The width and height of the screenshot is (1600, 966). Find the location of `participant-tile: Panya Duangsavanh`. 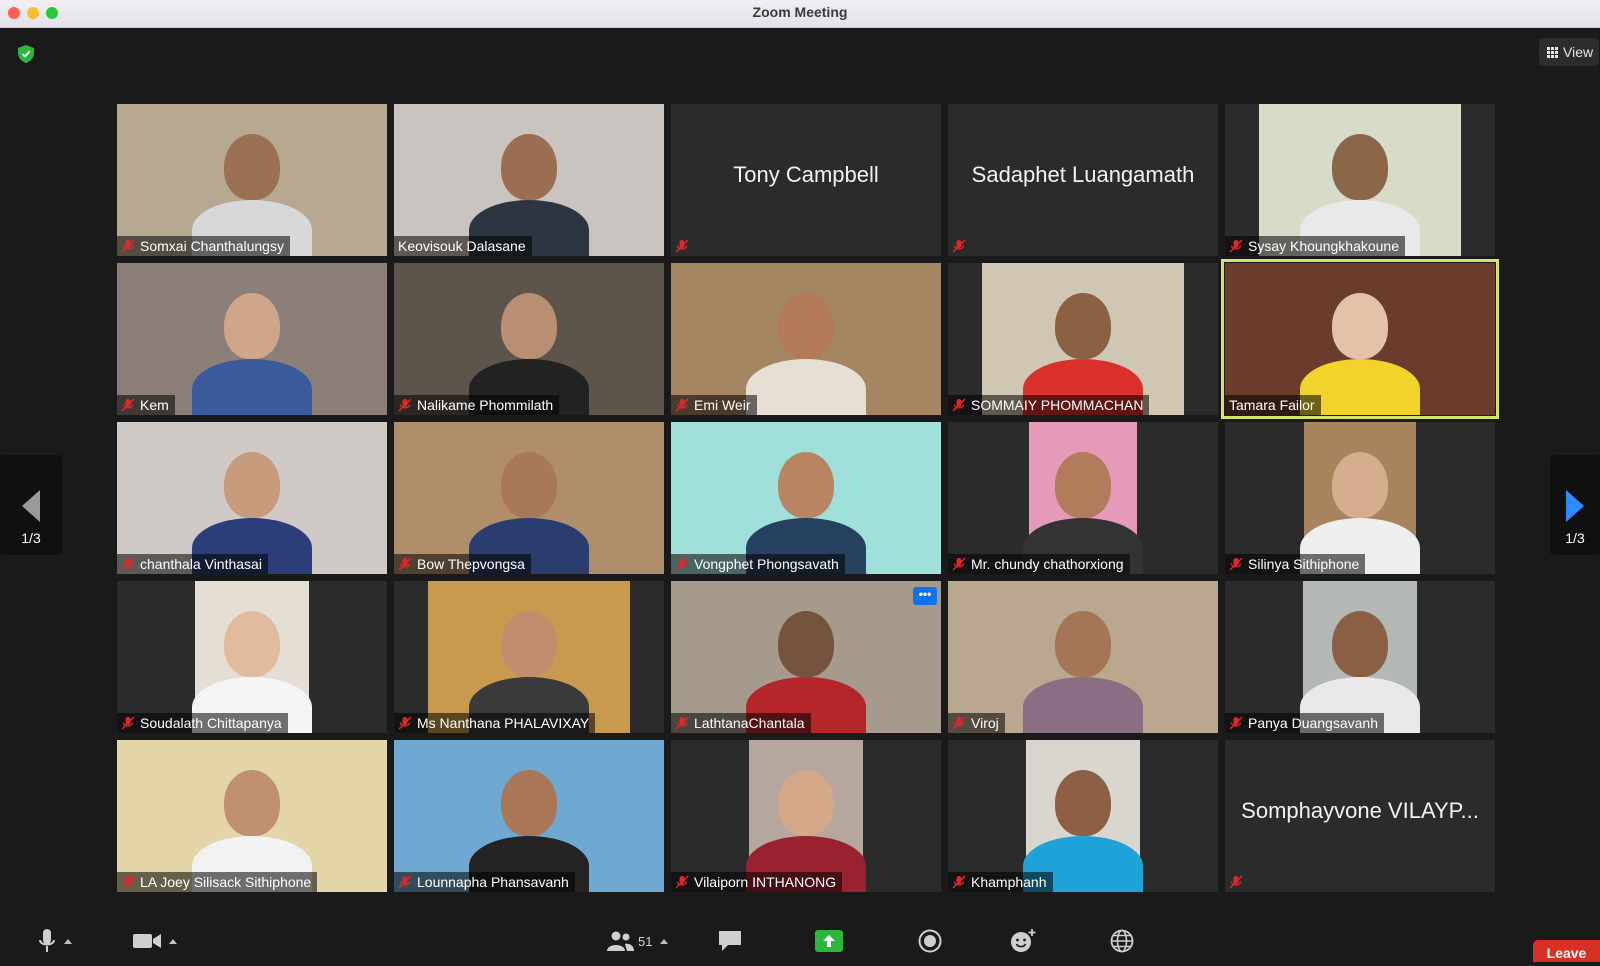

participant-tile: Panya Duangsavanh is located at coordinates (1360, 657).